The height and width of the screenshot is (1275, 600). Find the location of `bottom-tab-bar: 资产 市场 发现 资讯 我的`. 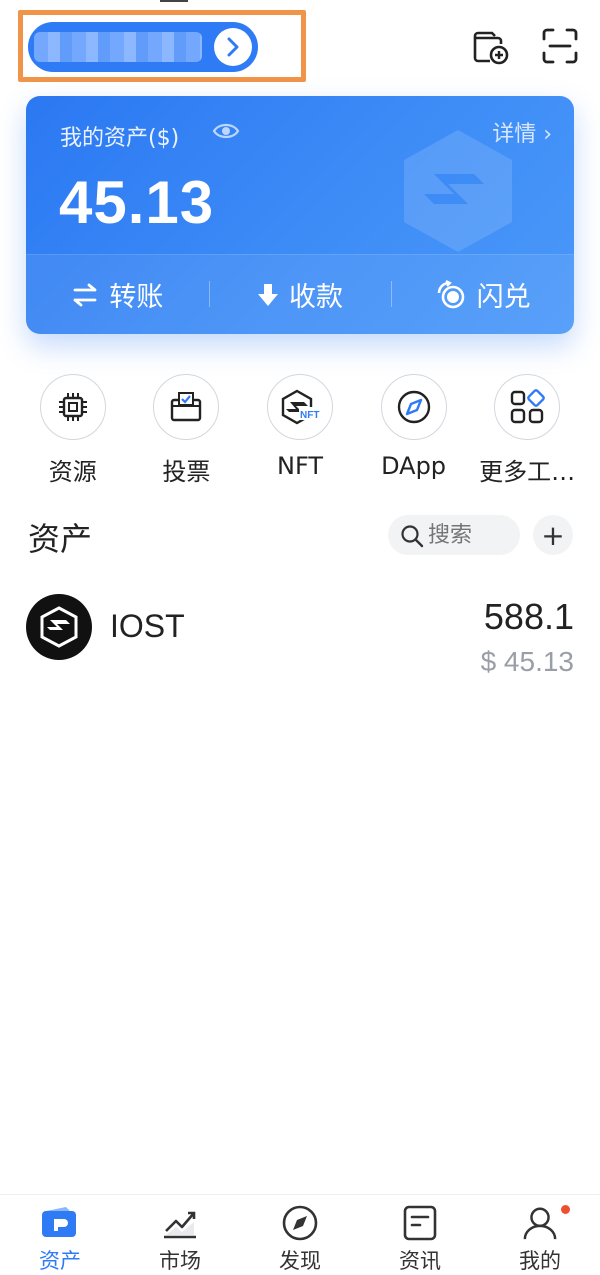

bottom-tab-bar: 资产 市场 发现 资讯 我的 is located at coordinates (300, 1234).